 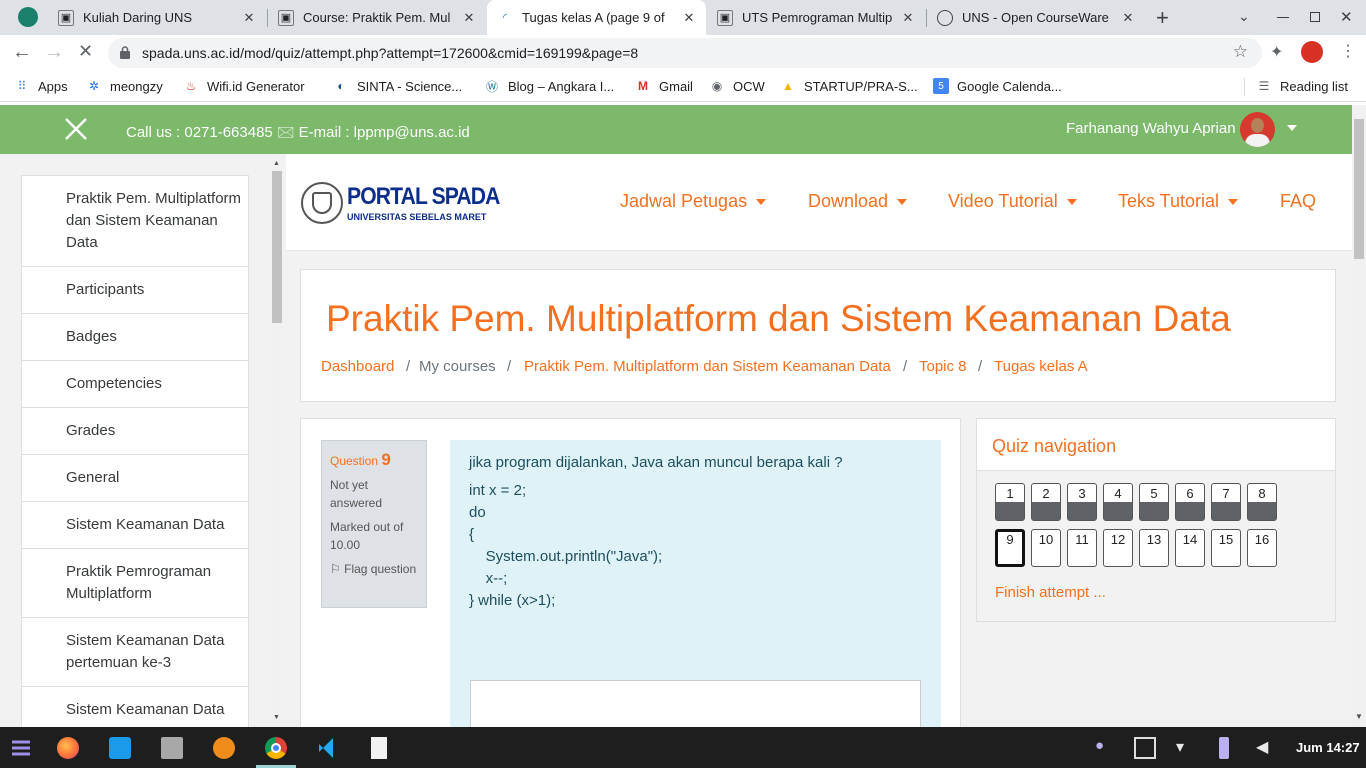 I want to click on scroll-down-arrow: ▼, so click(x=1359, y=716).